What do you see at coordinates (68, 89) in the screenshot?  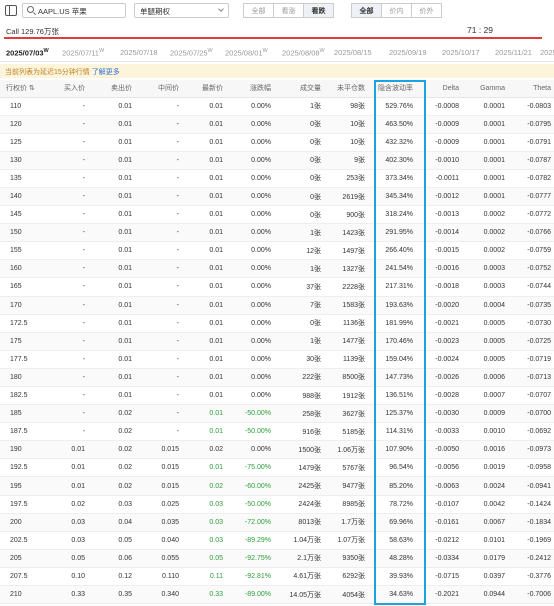 I see `header-bid: 买入价` at bounding box center [68, 89].